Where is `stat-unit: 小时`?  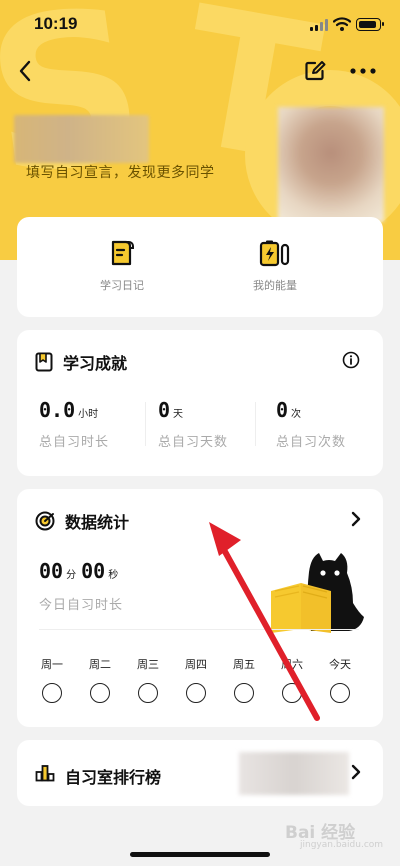
stat-unit: 小时 is located at coordinates (88, 414).